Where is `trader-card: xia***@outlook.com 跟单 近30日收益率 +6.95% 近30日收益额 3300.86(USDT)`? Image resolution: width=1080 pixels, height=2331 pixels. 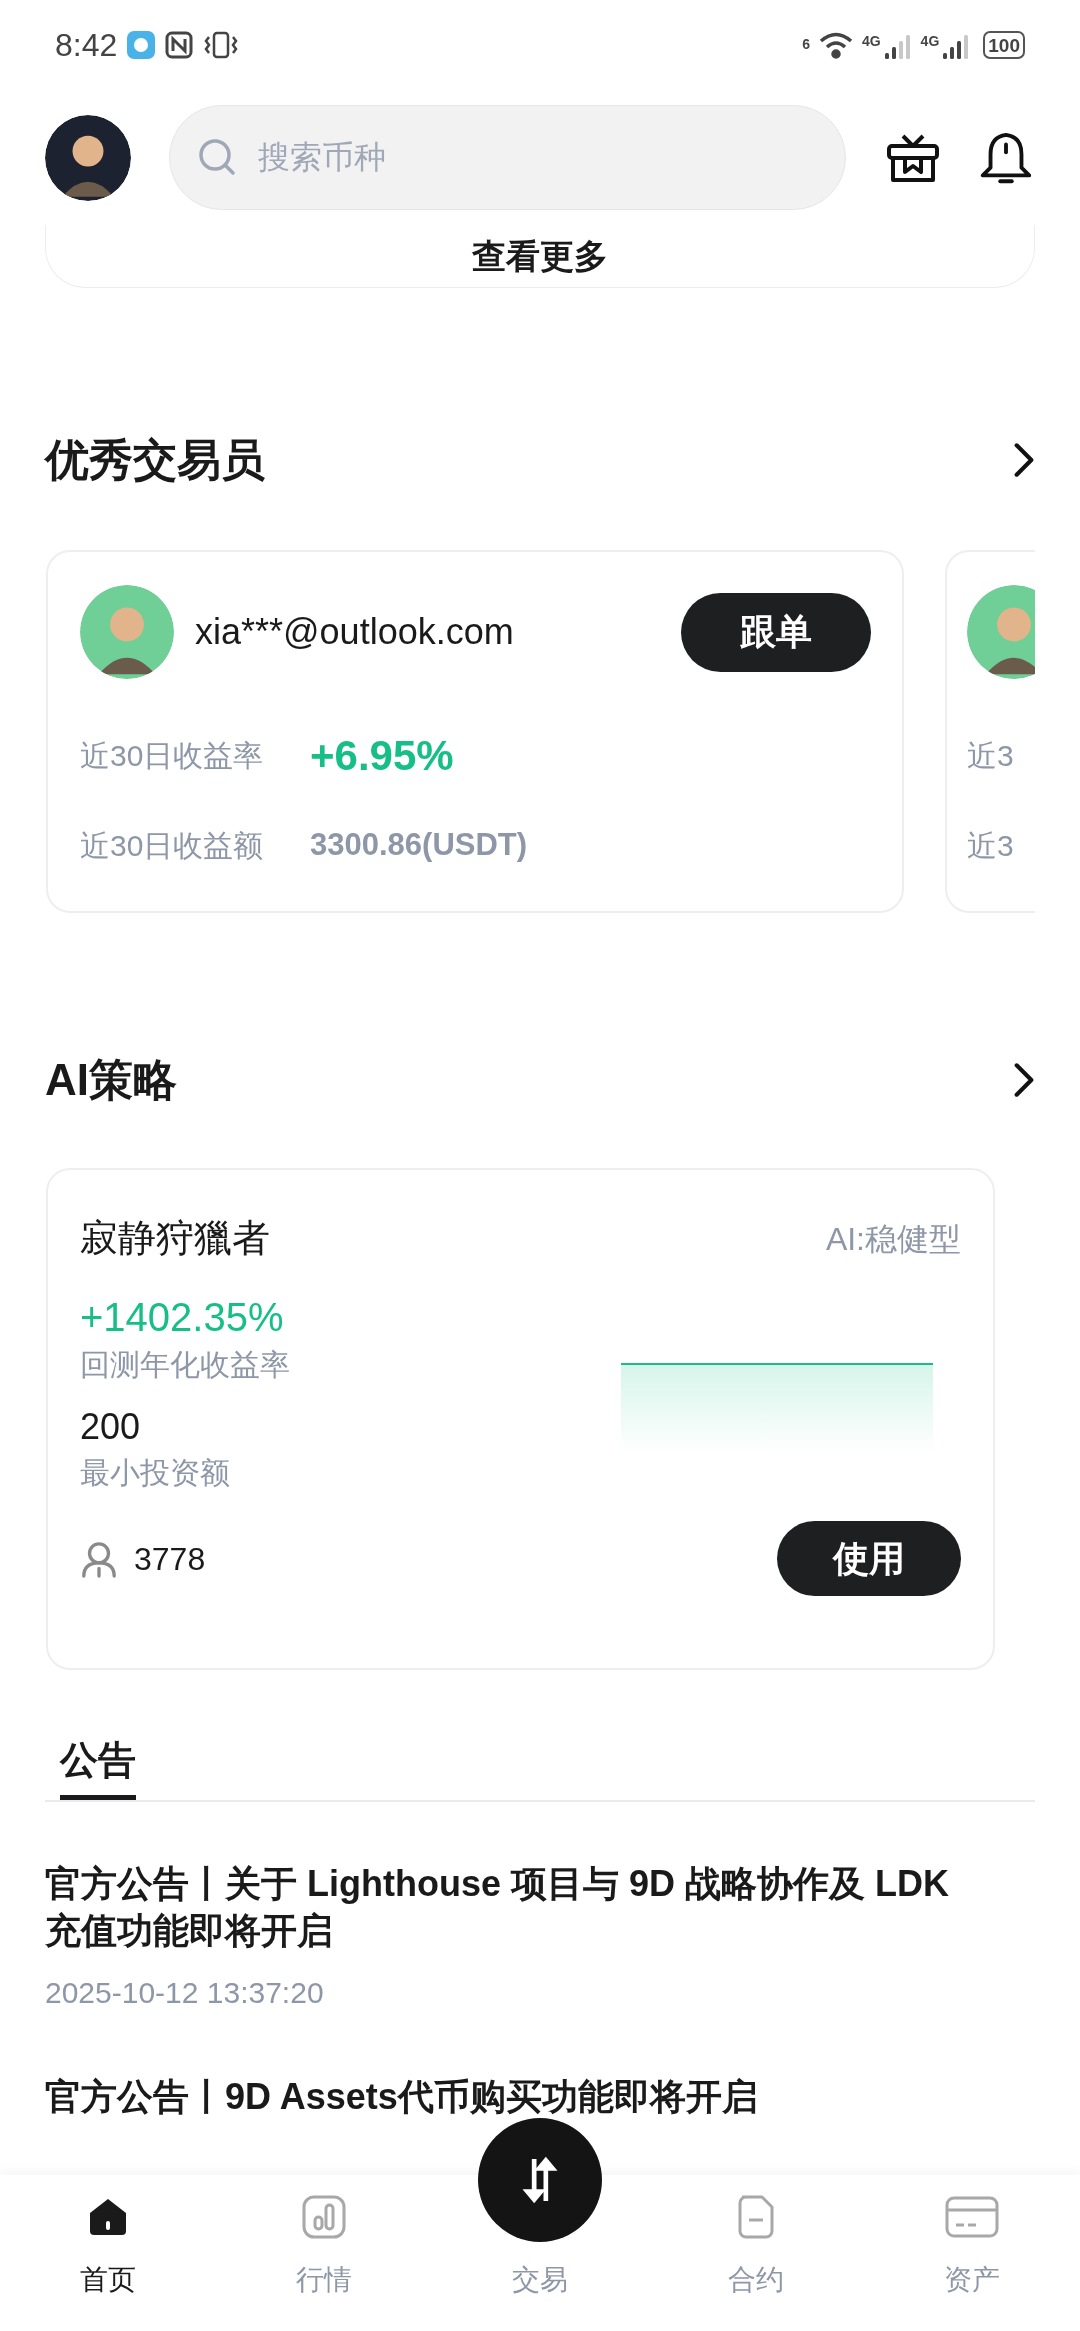 trader-card: xia***@outlook.com 跟单 近30日收益率 +6.95% 近30日收益额 3300.86(USDT) is located at coordinates (475, 731).